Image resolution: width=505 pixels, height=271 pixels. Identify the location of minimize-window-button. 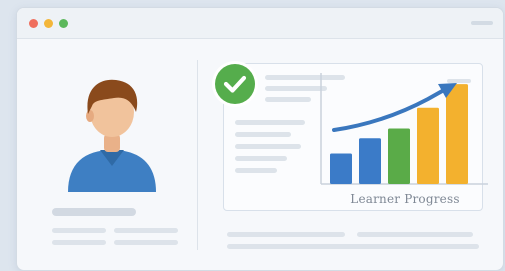
(48, 23).